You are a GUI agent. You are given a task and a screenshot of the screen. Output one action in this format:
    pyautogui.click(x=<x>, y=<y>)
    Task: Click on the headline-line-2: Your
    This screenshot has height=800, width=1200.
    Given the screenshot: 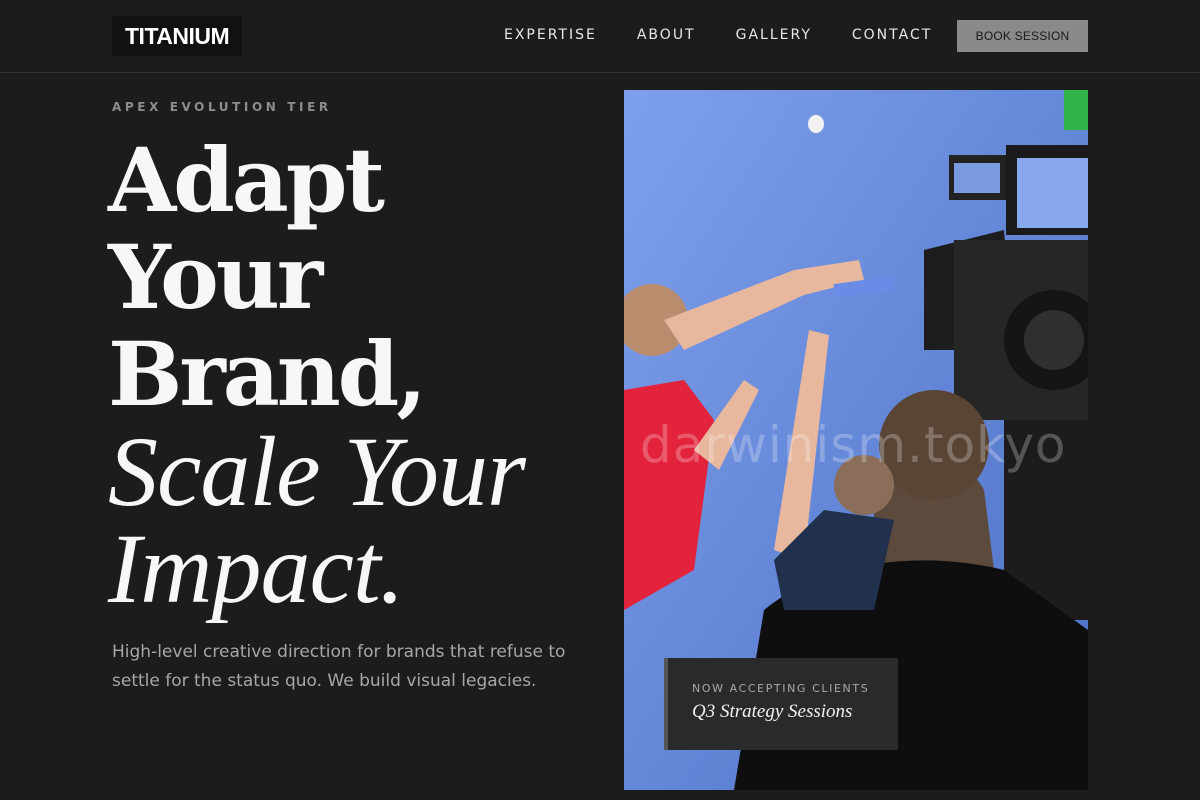 What is the action you would take?
    pyautogui.click(x=215, y=277)
    